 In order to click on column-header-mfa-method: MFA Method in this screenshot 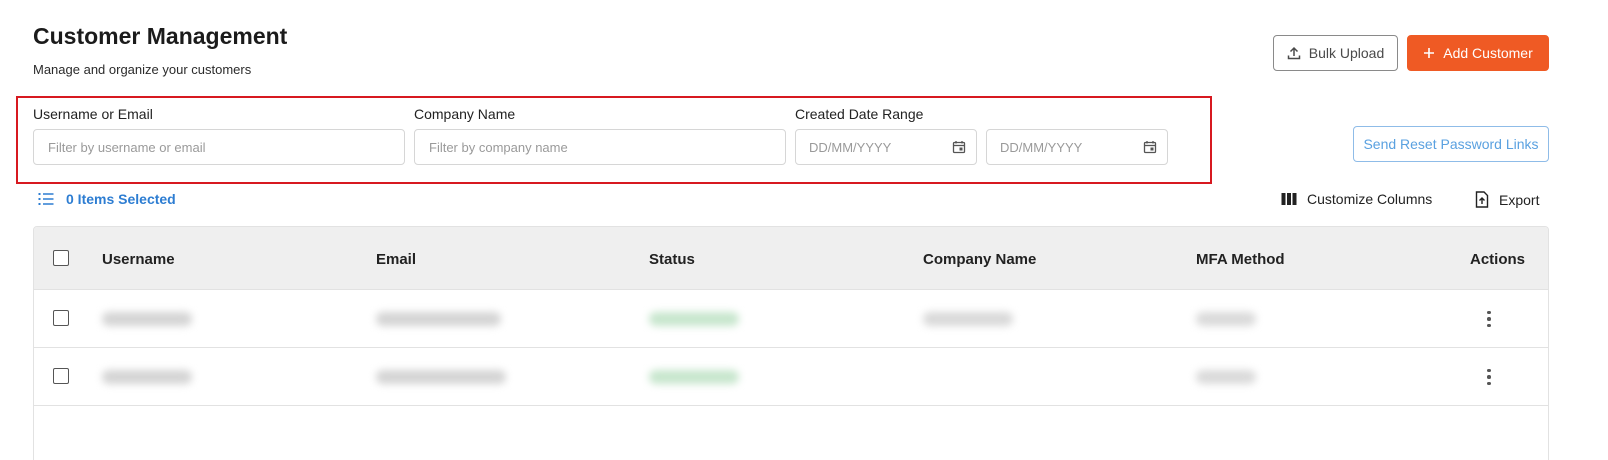, I will do `click(1240, 259)`.